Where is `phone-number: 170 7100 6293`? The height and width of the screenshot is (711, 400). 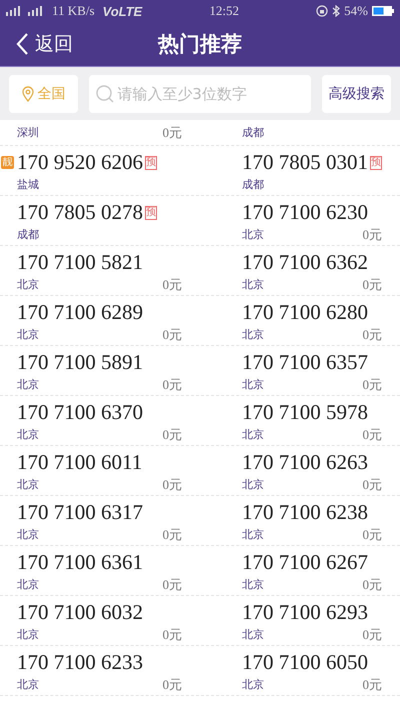 phone-number: 170 7100 6293 is located at coordinates (305, 612).